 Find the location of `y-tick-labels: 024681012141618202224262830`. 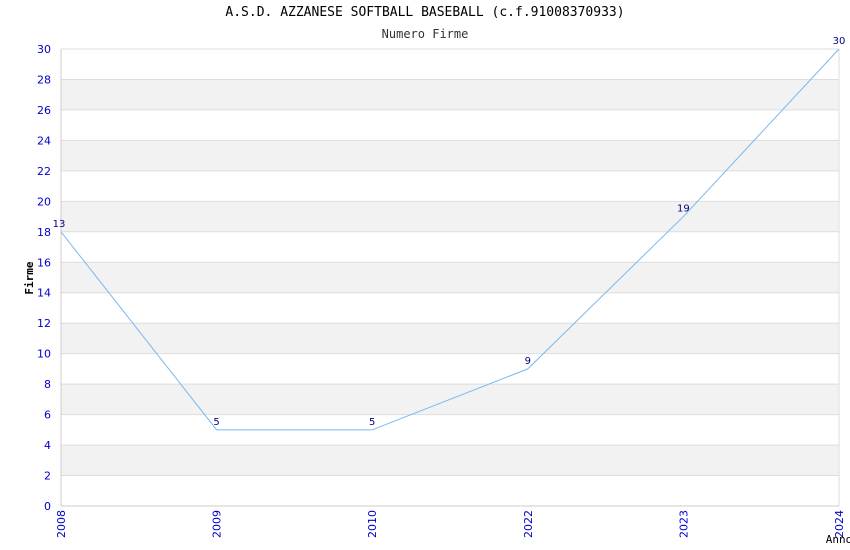

y-tick-labels: 024681012141618202224262830 is located at coordinates (44, 278).